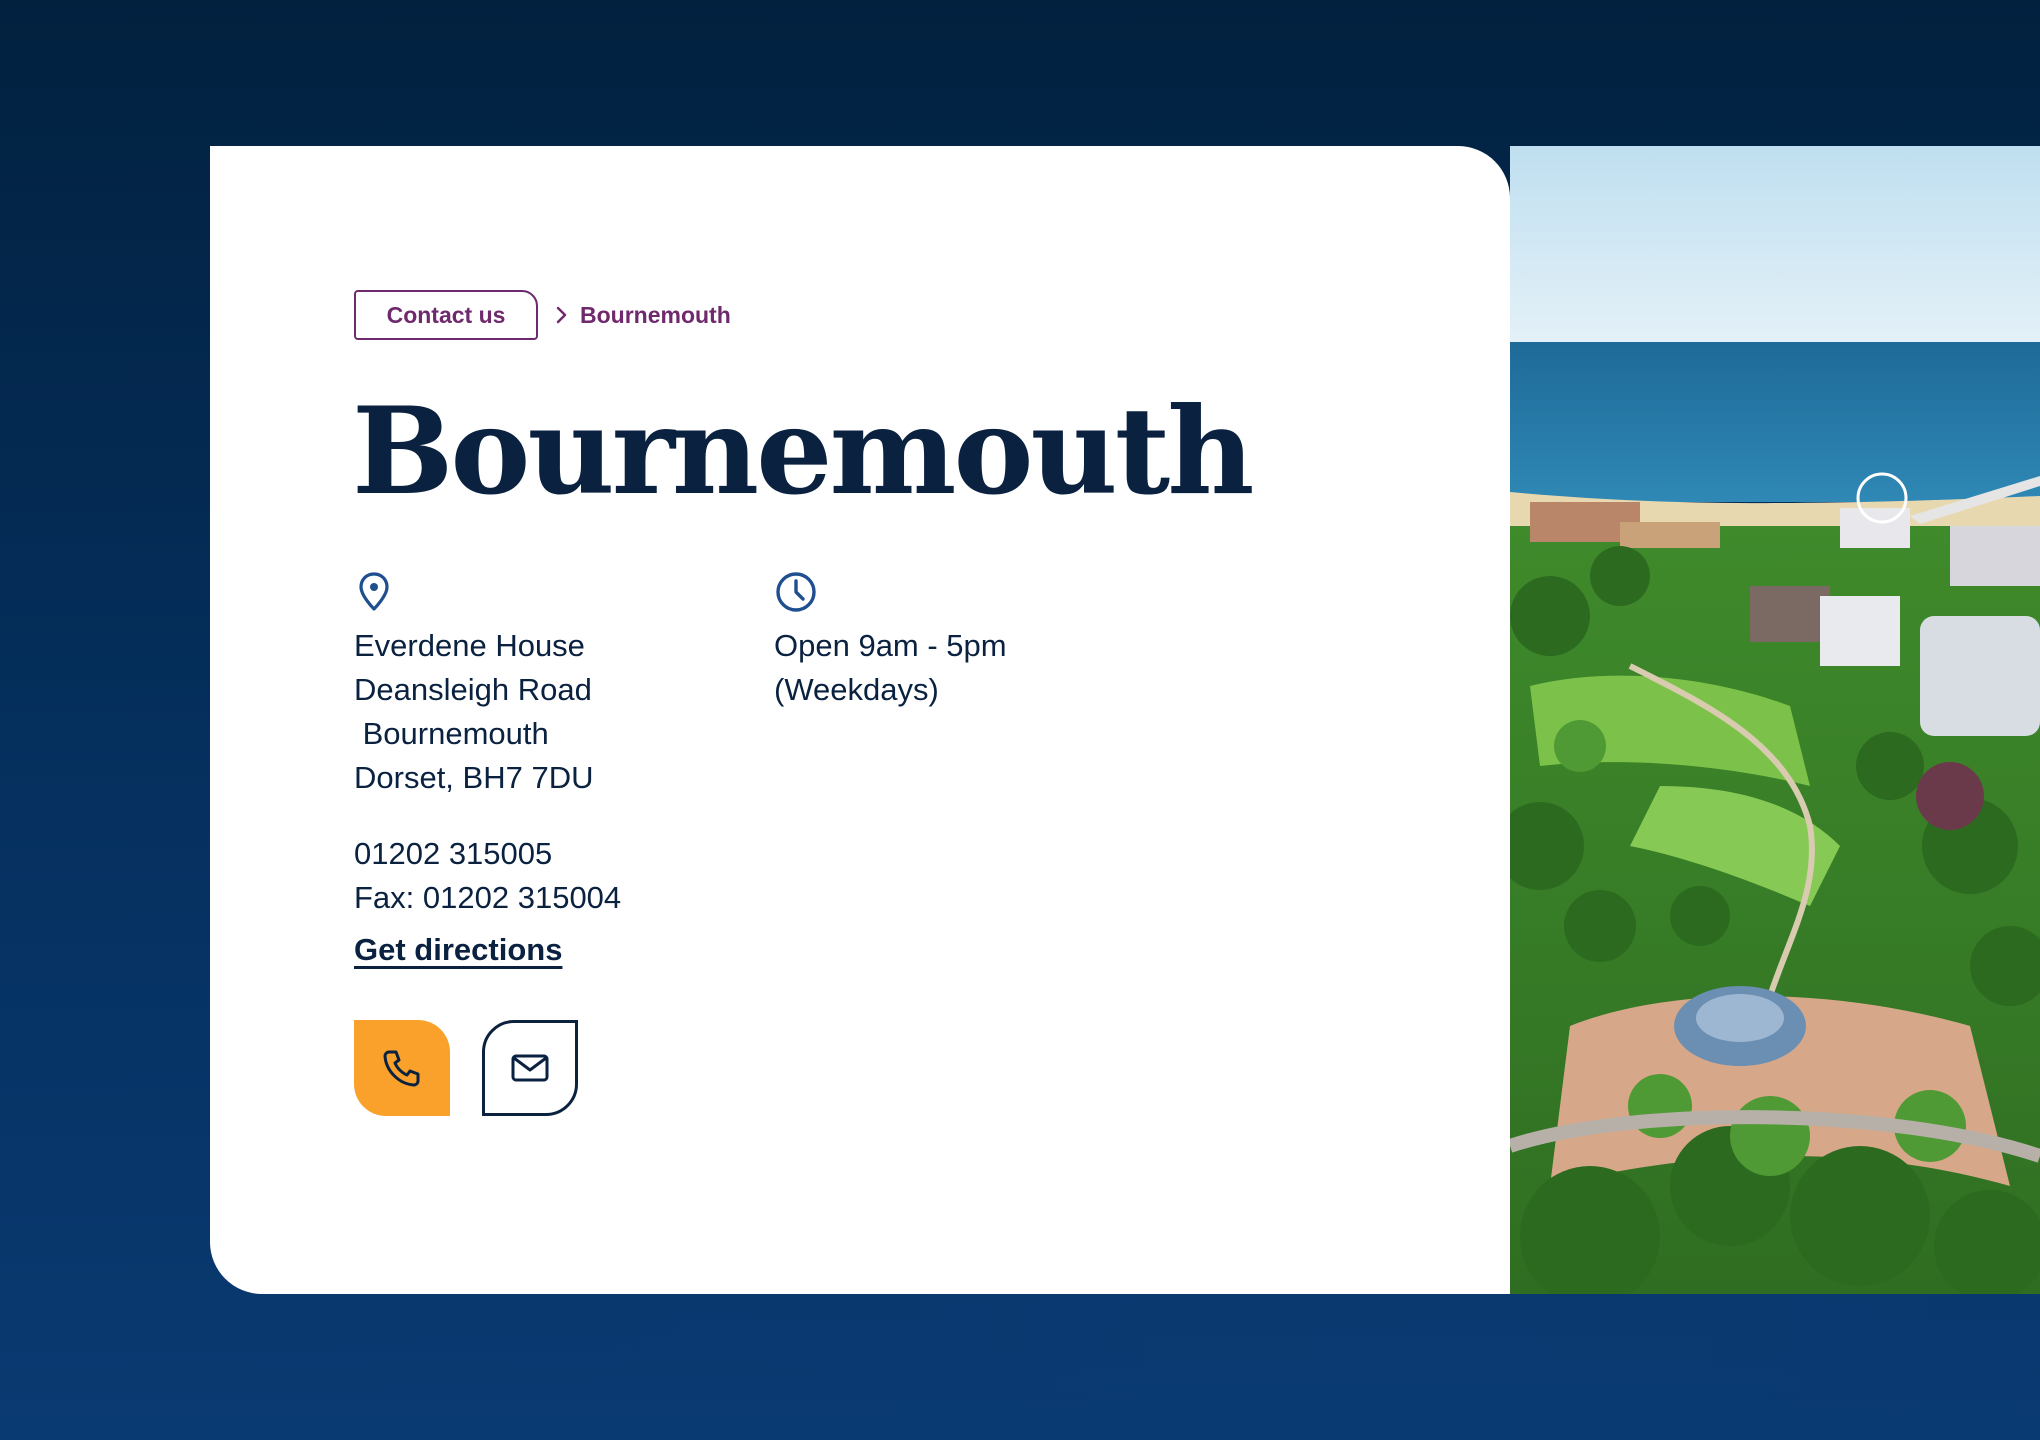  I want to click on opening-hours-section: Open 9am - 5pm (Weekdays), so click(890, 641).